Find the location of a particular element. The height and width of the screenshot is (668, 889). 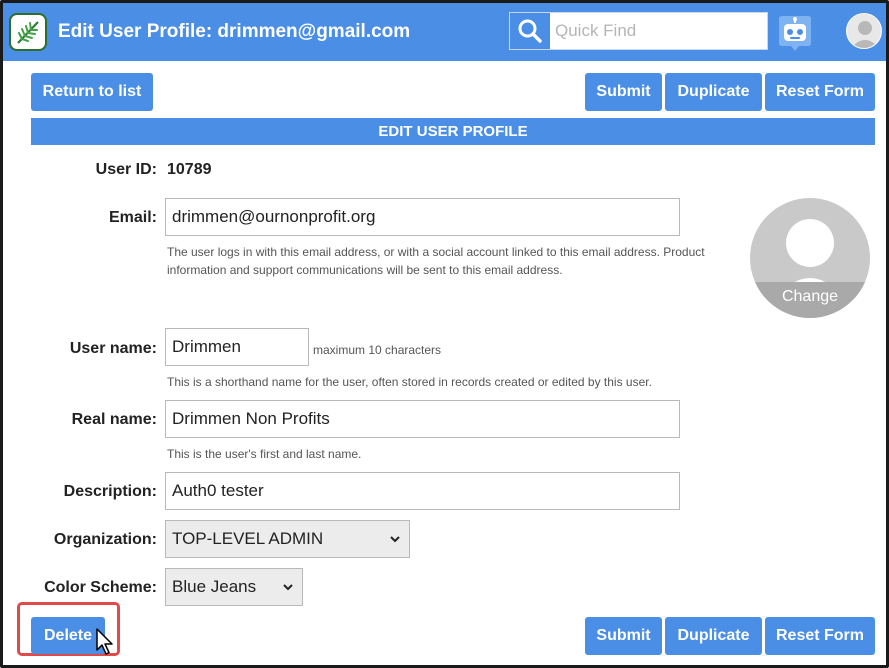

quick-find is located at coordinates (638, 31).